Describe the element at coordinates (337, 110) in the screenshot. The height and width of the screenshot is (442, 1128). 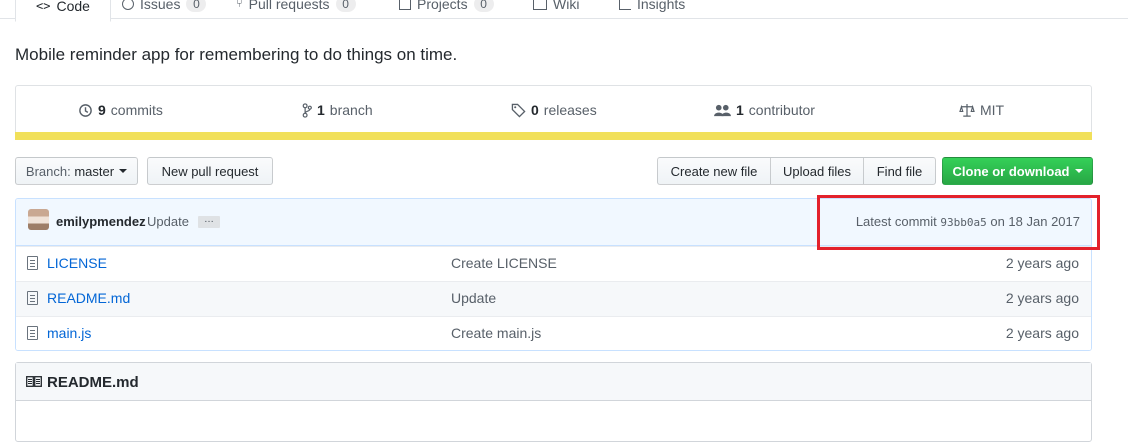
I see `branches-link: 1 branch` at that location.